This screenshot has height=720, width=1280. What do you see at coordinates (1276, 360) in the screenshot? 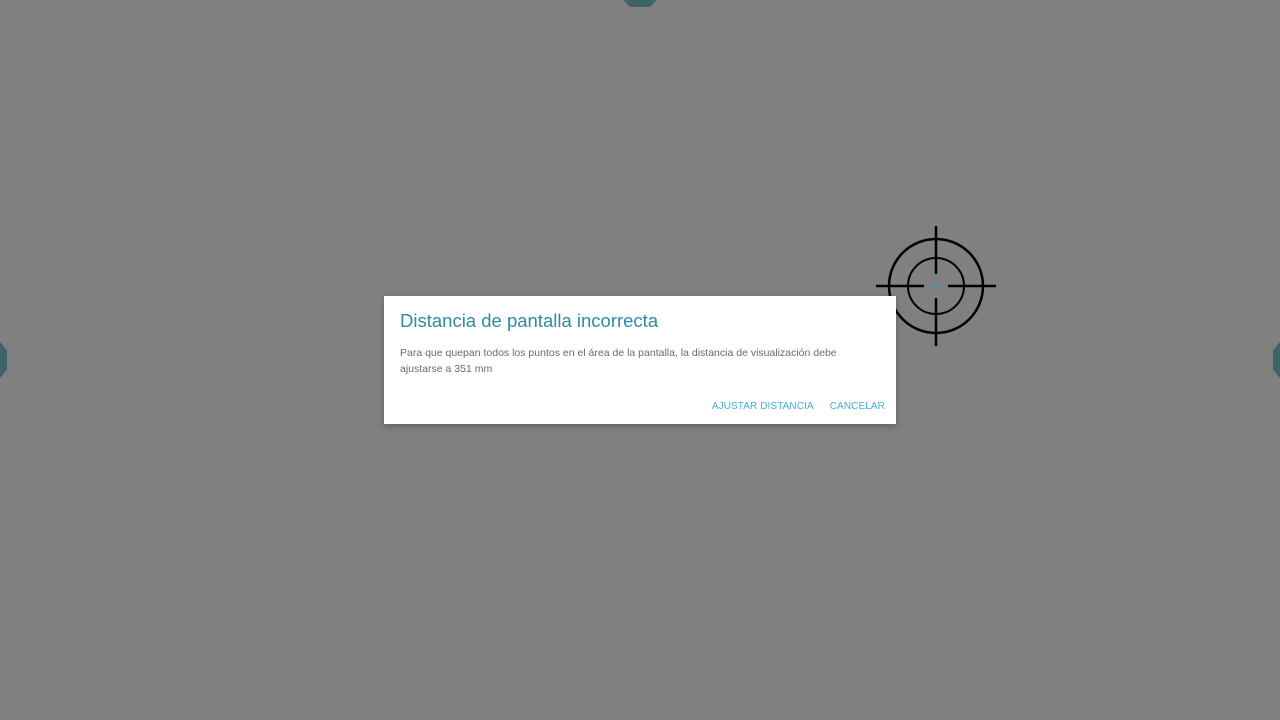
I see `right-edge-marker-icon` at bounding box center [1276, 360].